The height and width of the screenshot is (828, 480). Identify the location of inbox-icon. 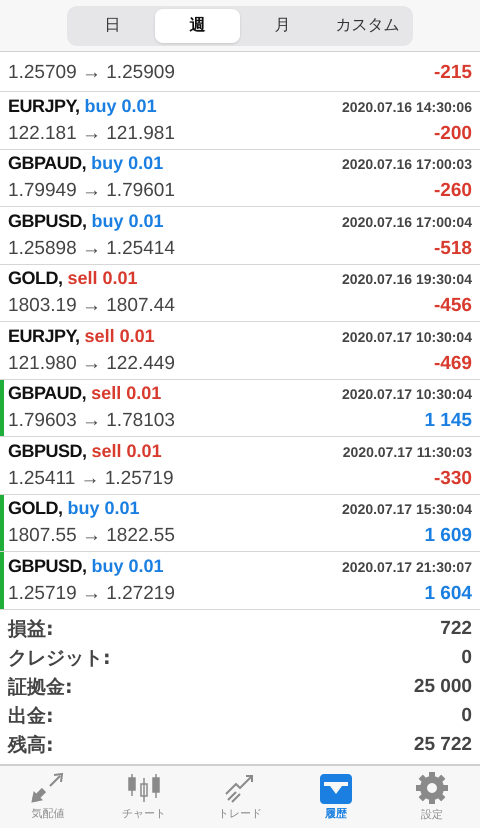
(336, 788).